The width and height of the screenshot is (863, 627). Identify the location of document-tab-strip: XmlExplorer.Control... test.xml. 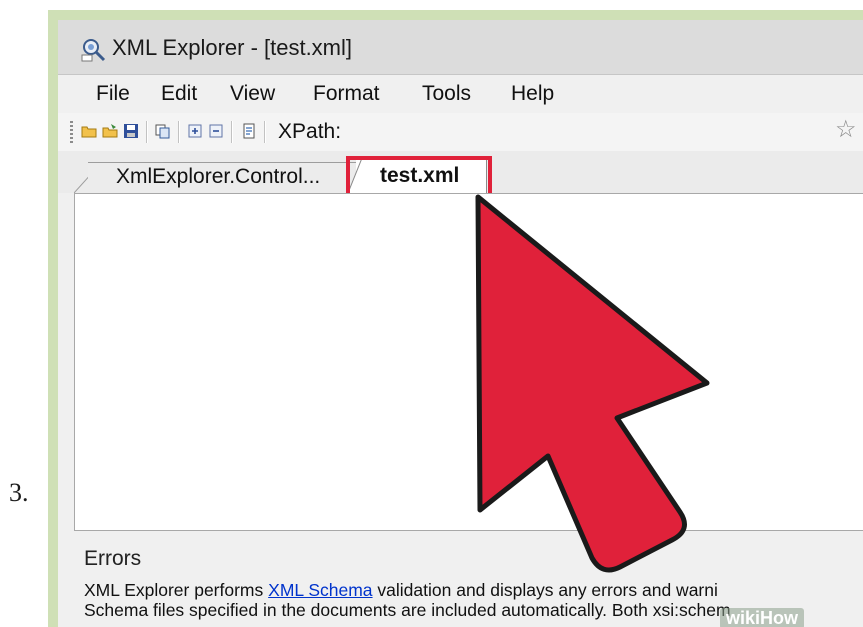
(460, 176).